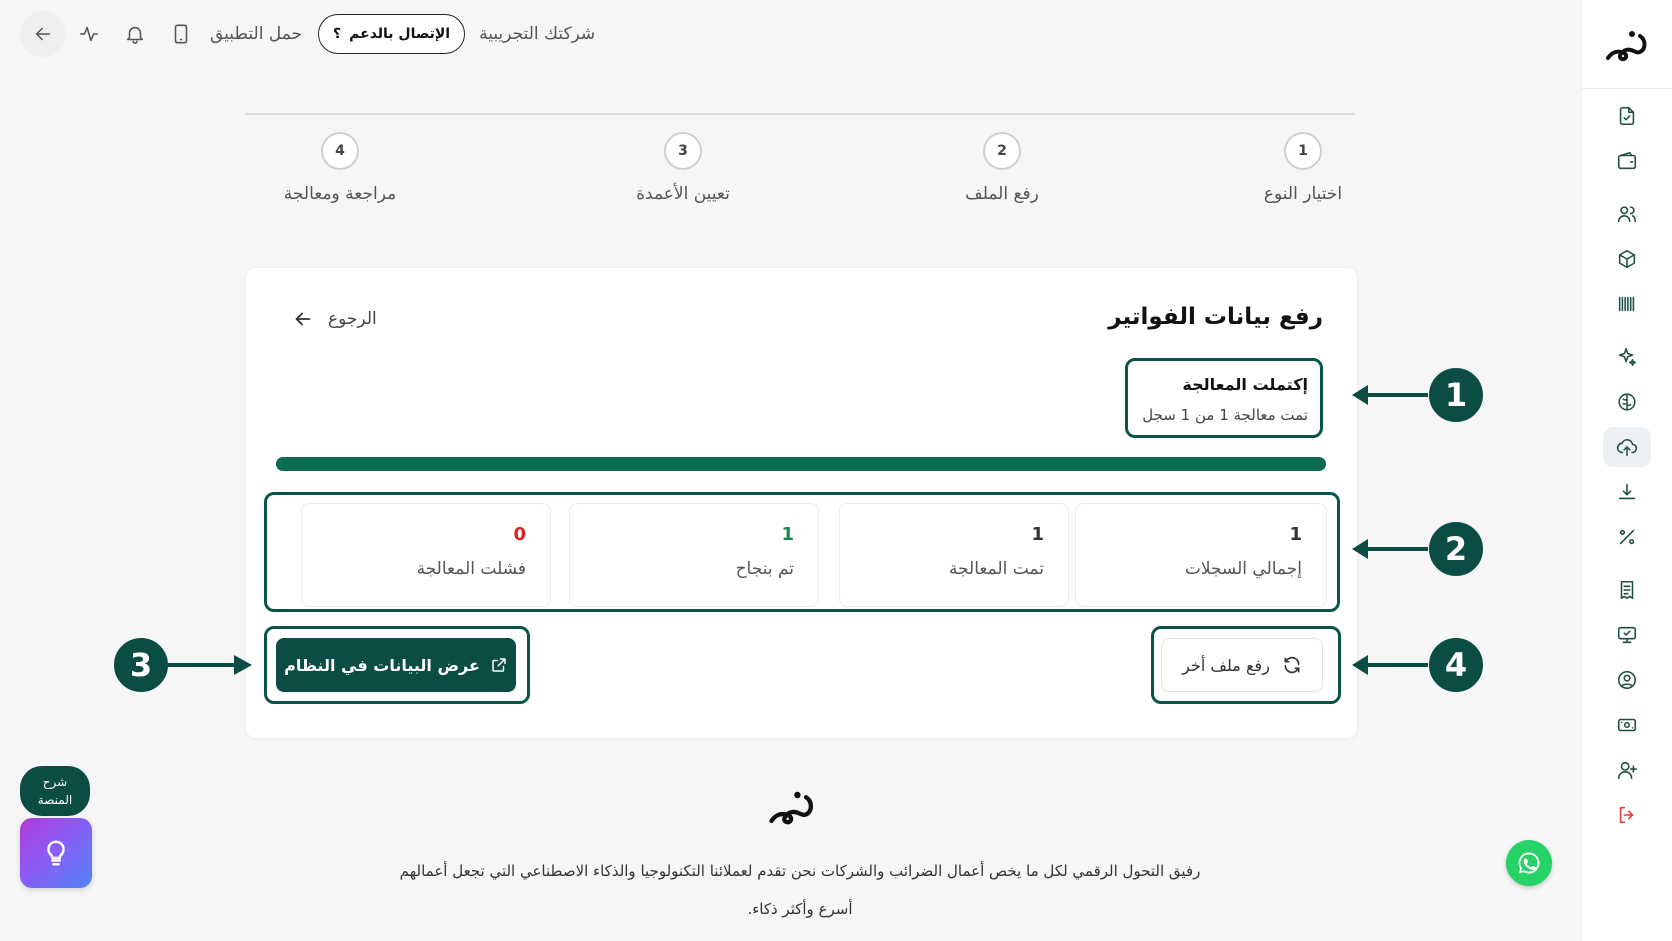  I want to click on whatsapp-button, so click(1529, 863).